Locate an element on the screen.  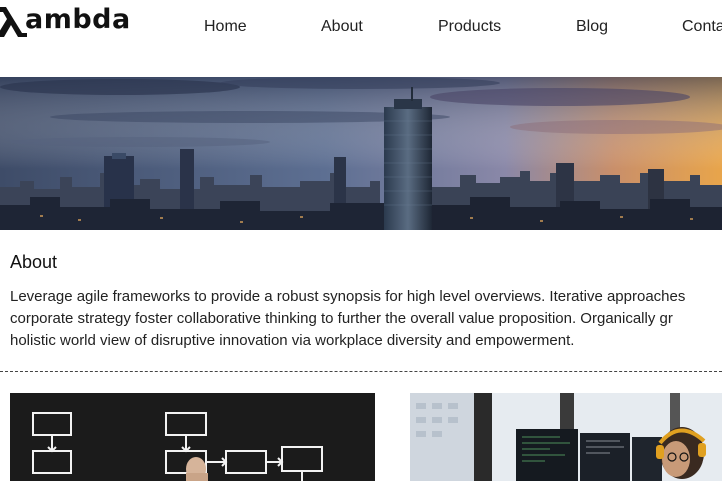
office-image is located at coordinates (566, 437).